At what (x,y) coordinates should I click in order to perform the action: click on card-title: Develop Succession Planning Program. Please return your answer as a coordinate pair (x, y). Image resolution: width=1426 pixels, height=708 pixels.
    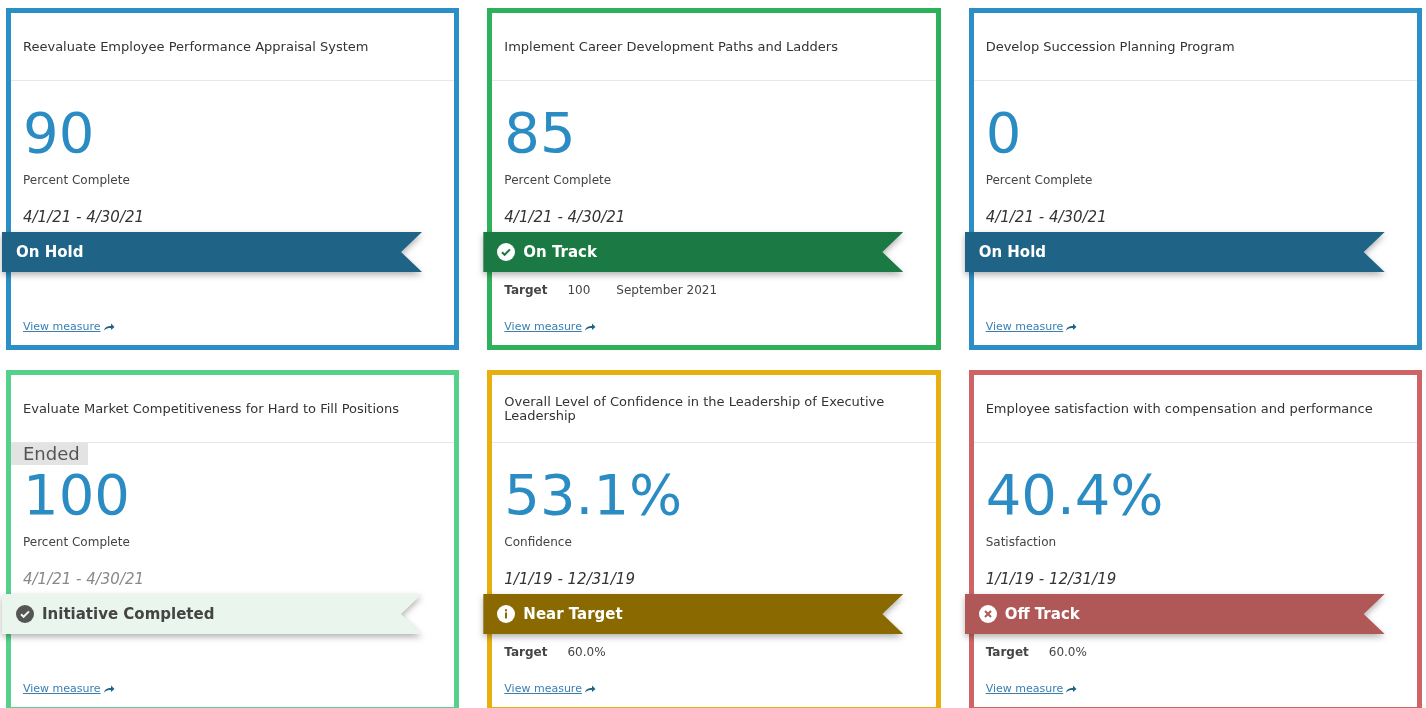
    Looking at the image, I should click on (1110, 46).